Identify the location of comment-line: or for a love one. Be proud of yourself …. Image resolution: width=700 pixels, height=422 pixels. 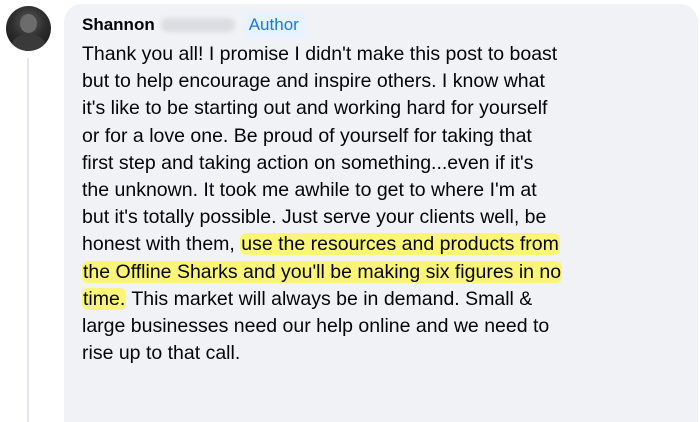
(307, 135).